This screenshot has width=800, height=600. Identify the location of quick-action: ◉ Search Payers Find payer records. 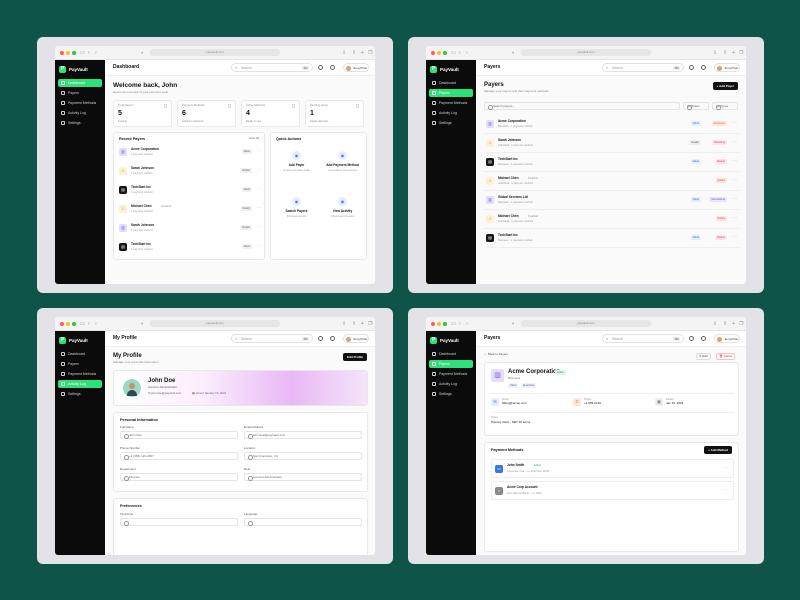
(296, 212).